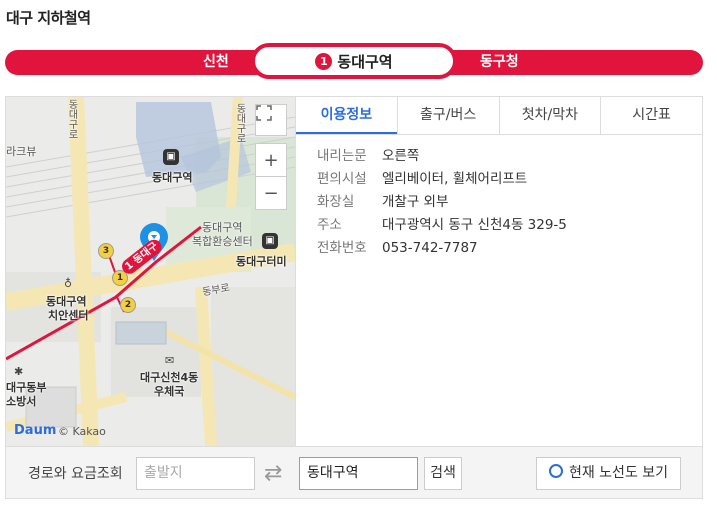  Describe the element at coordinates (35, 430) in the screenshot. I see `daum-logo: Daum` at that location.